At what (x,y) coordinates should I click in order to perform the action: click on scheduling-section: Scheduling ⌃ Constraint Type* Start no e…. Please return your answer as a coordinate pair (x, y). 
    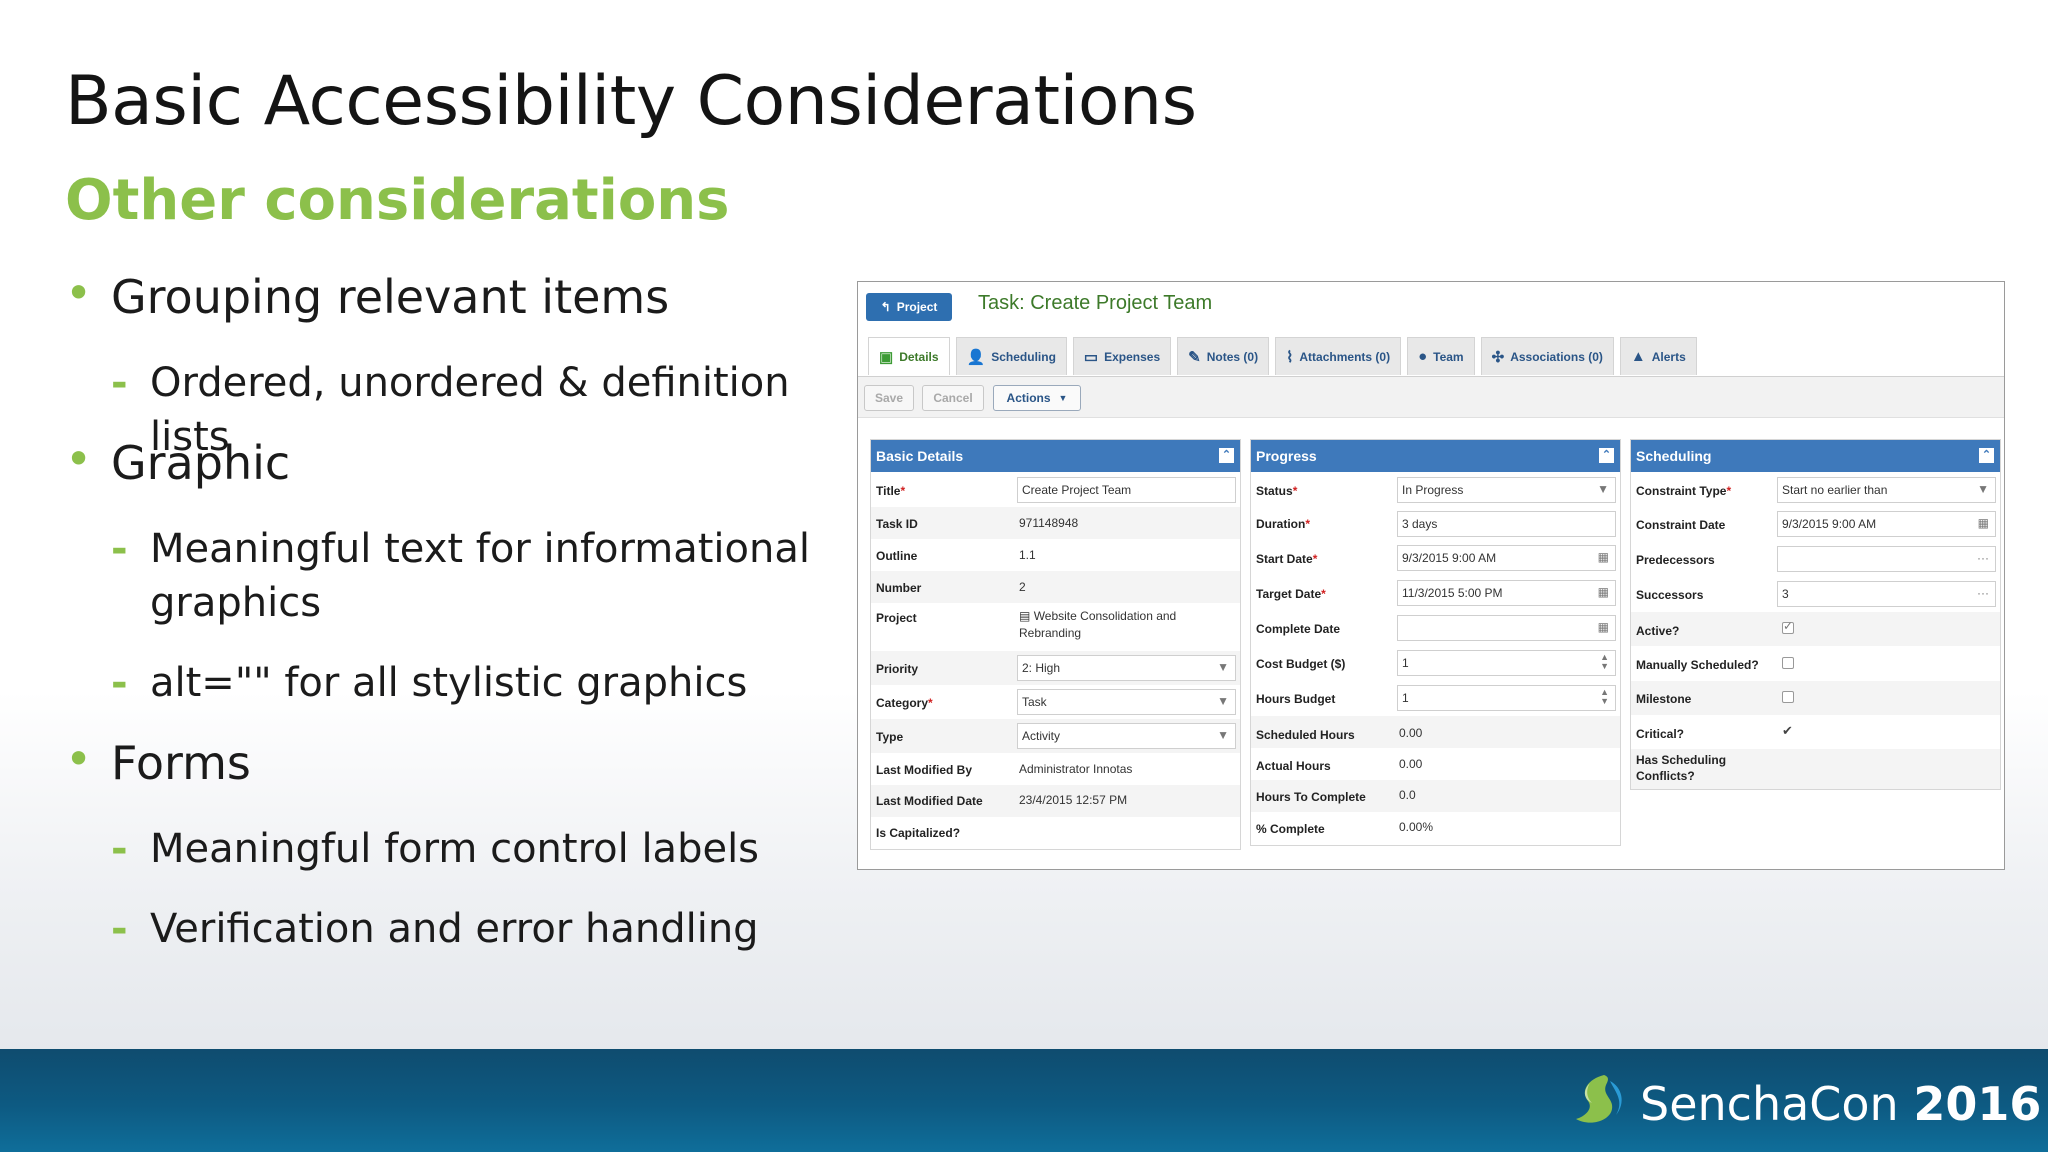
    Looking at the image, I should click on (1815, 614).